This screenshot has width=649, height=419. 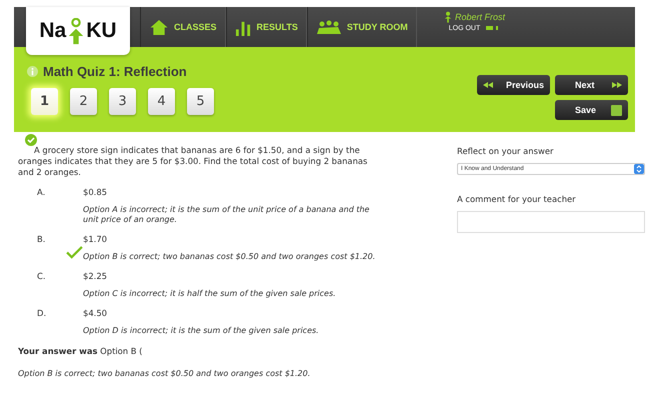 What do you see at coordinates (517, 199) in the screenshot?
I see `comment-label: A comment for your teacher` at bounding box center [517, 199].